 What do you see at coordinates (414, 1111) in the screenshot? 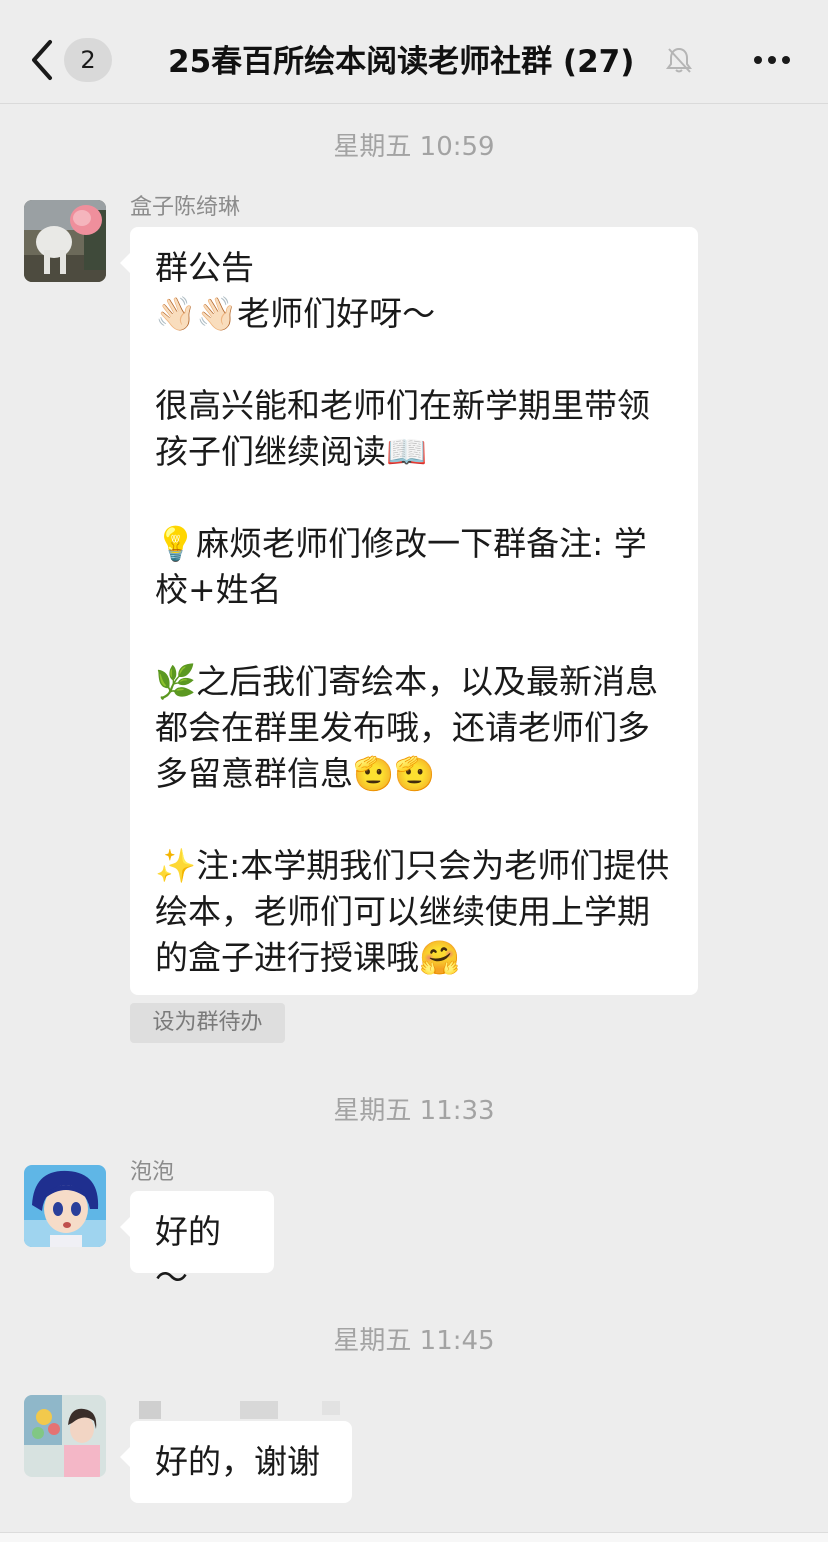
I see `timestamp: 星期五 11:33` at bounding box center [414, 1111].